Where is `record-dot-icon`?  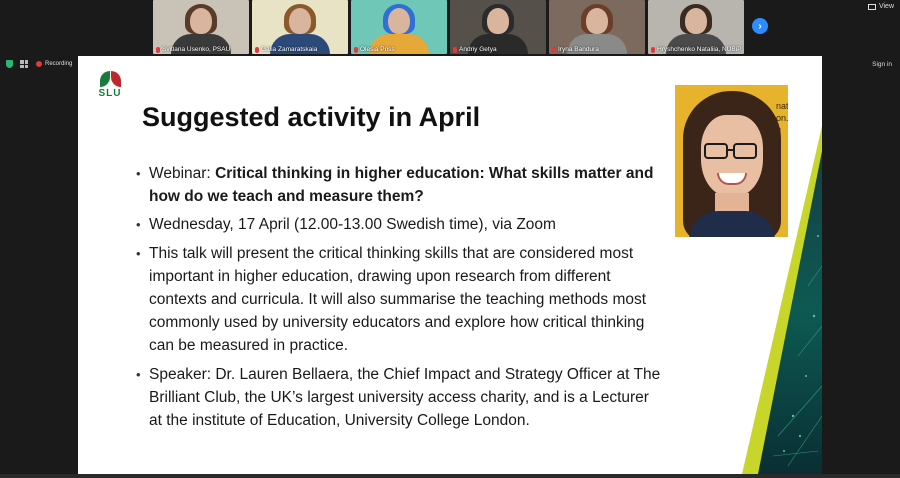
record-dot-icon is located at coordinates (39, 64).